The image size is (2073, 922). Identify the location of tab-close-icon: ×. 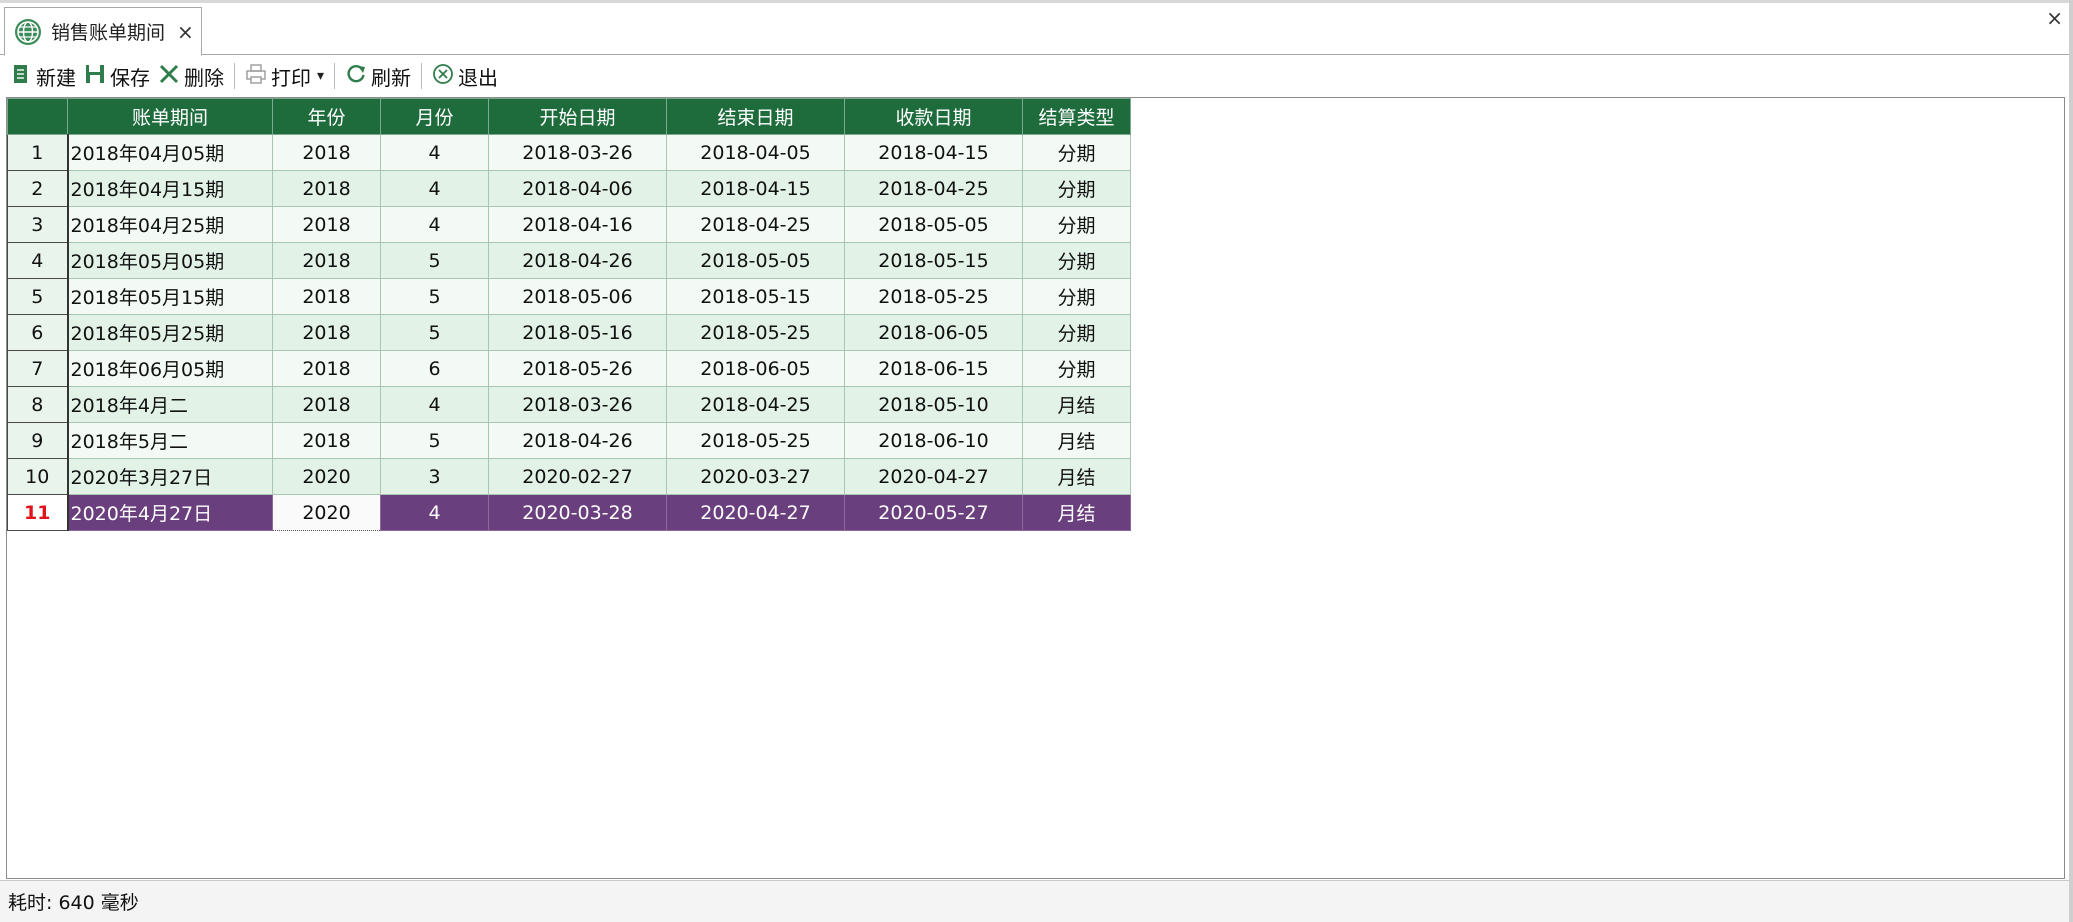
(185, 32).